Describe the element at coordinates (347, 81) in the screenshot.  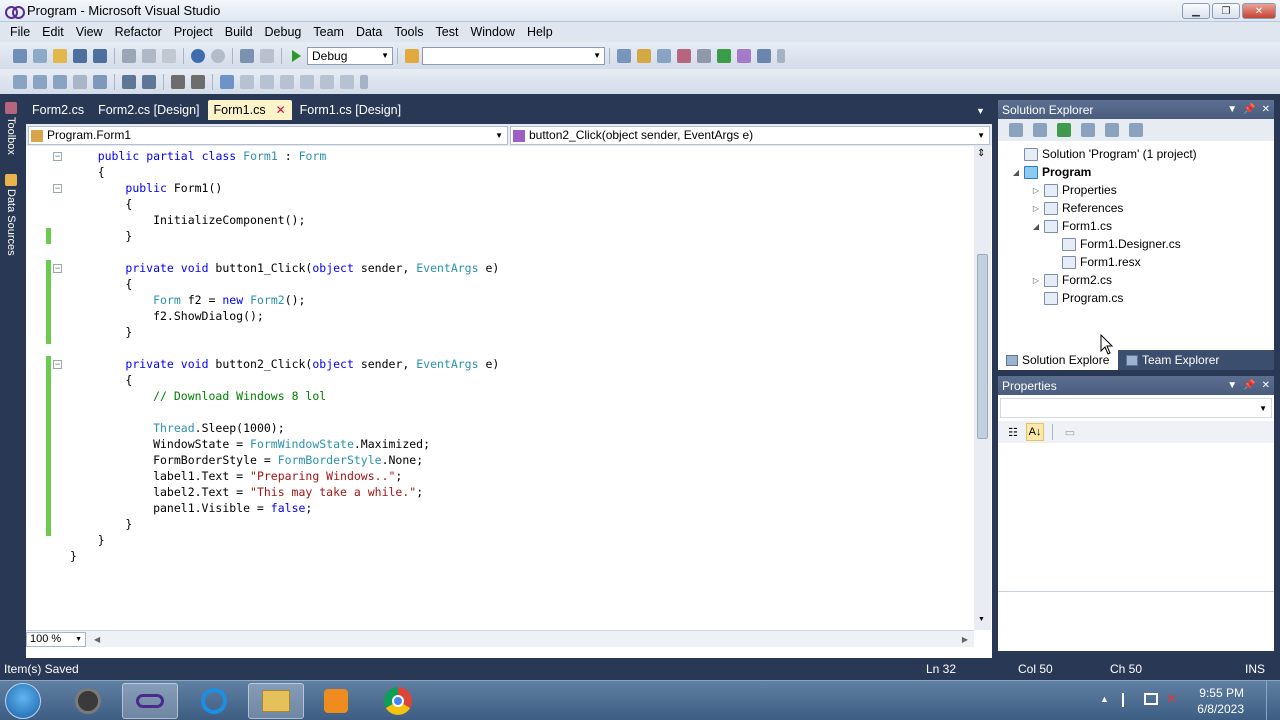
I see `clear-bookmarks-icon` at that location.